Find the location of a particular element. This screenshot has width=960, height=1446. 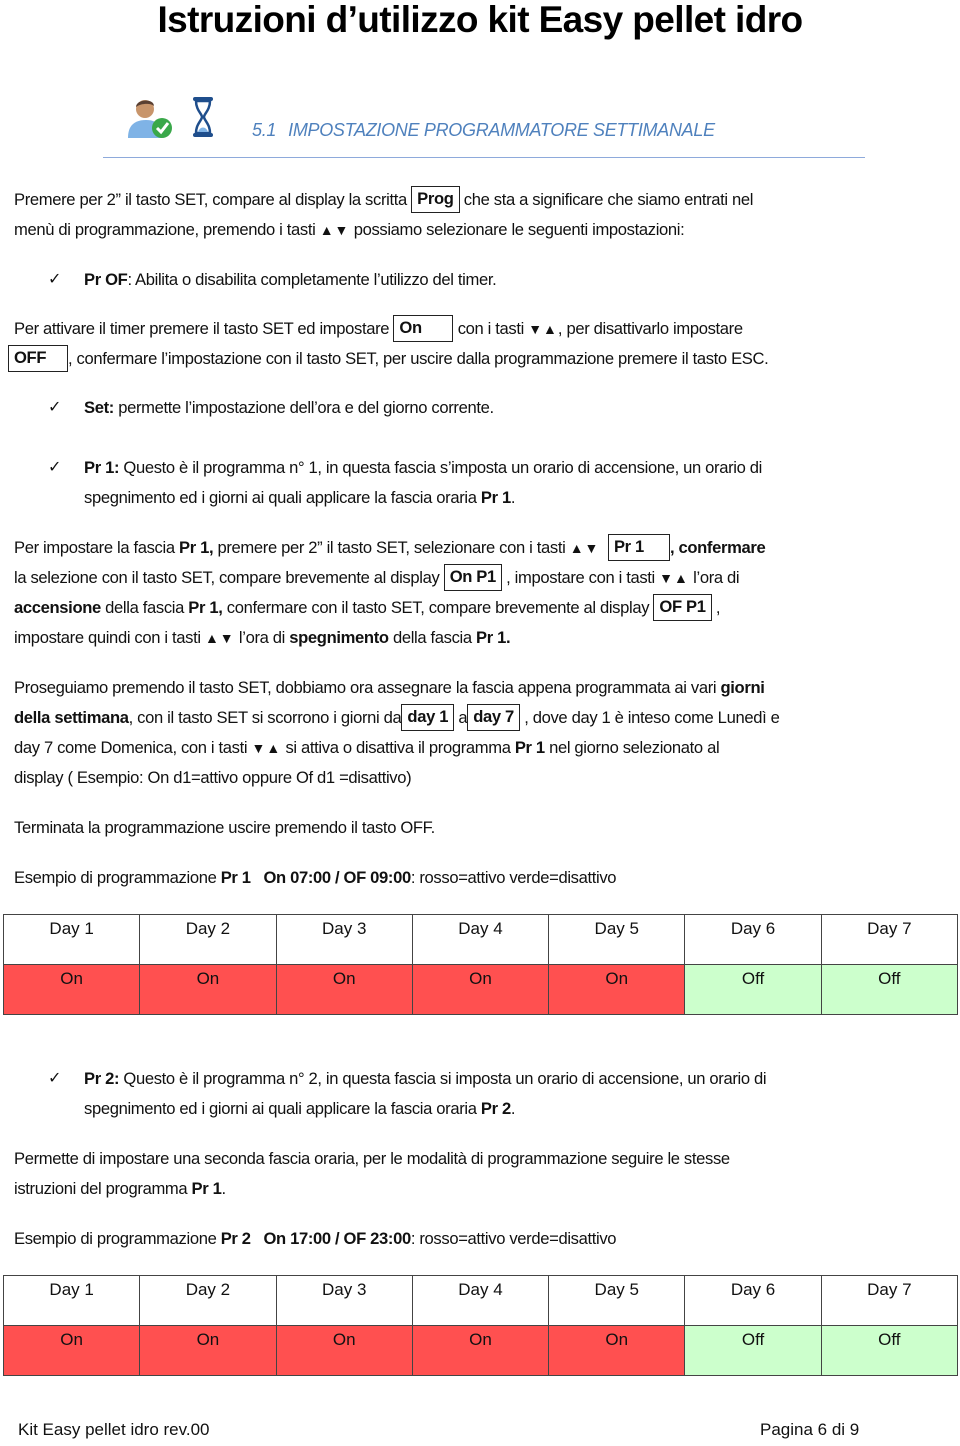

footer-page-number: Pagina 6 di 9 is located at coordinates (810, 1429).